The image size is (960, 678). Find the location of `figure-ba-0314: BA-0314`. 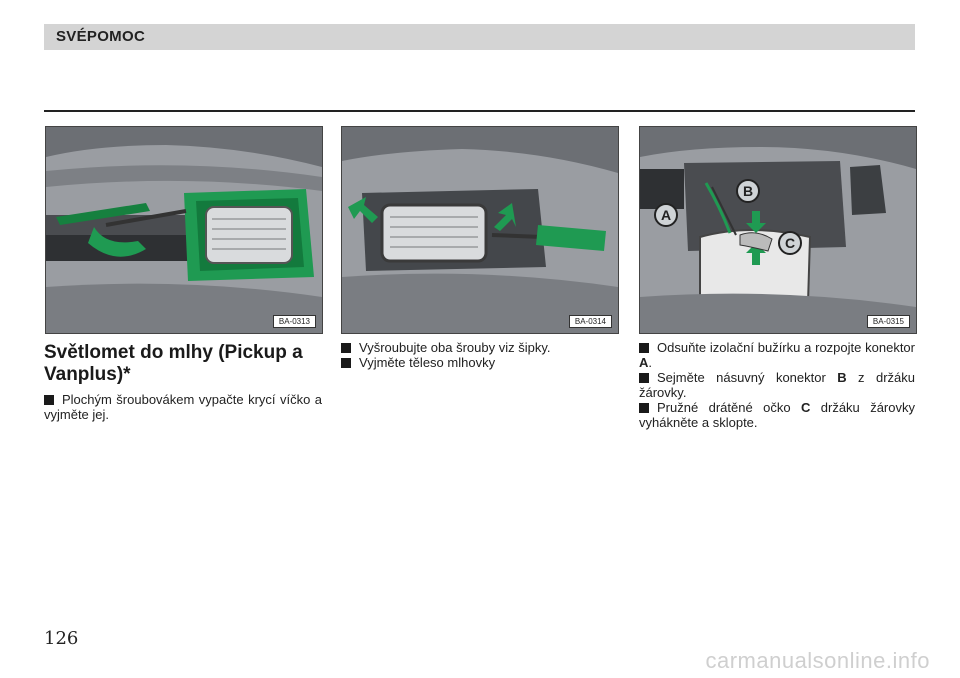

figure-ba-0314: BA-0314 is located at coordinates (480, 230).